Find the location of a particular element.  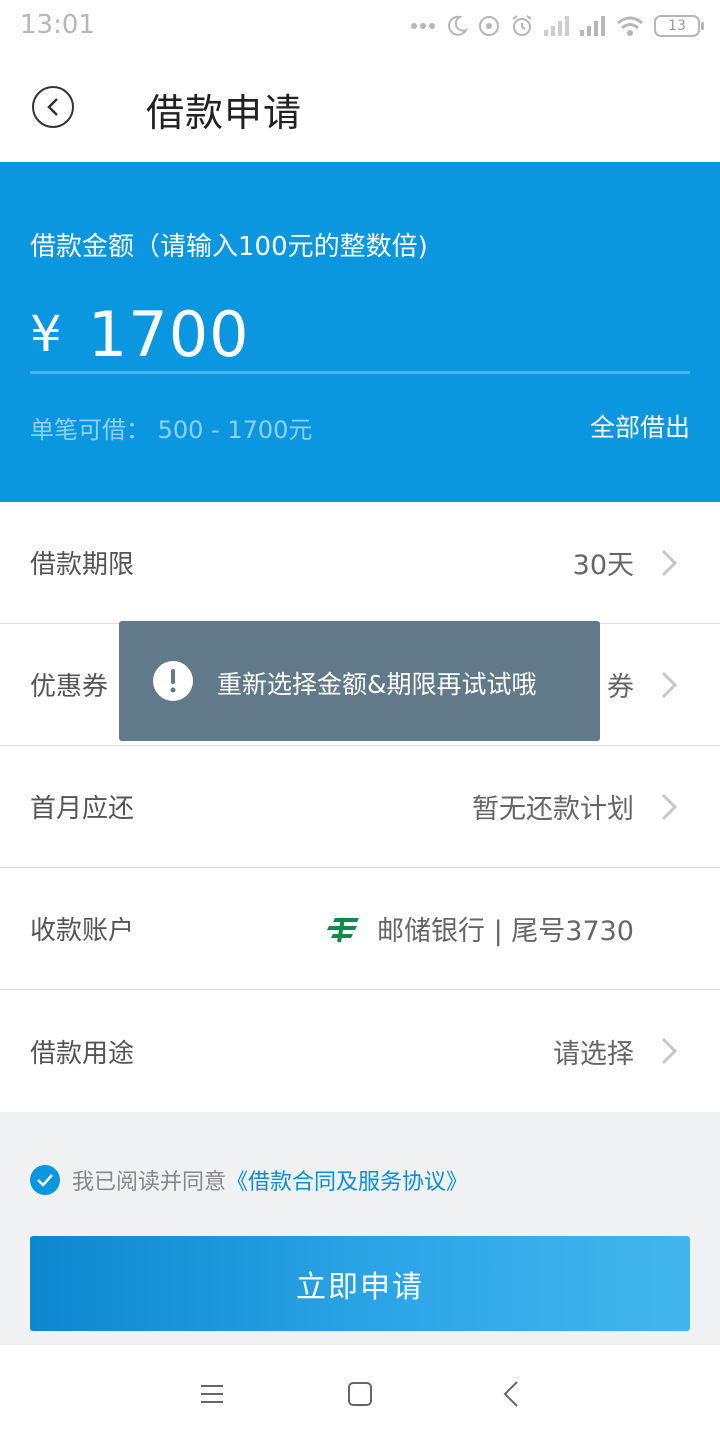

battery-icon: 13 is located at coordinates (679, 26).